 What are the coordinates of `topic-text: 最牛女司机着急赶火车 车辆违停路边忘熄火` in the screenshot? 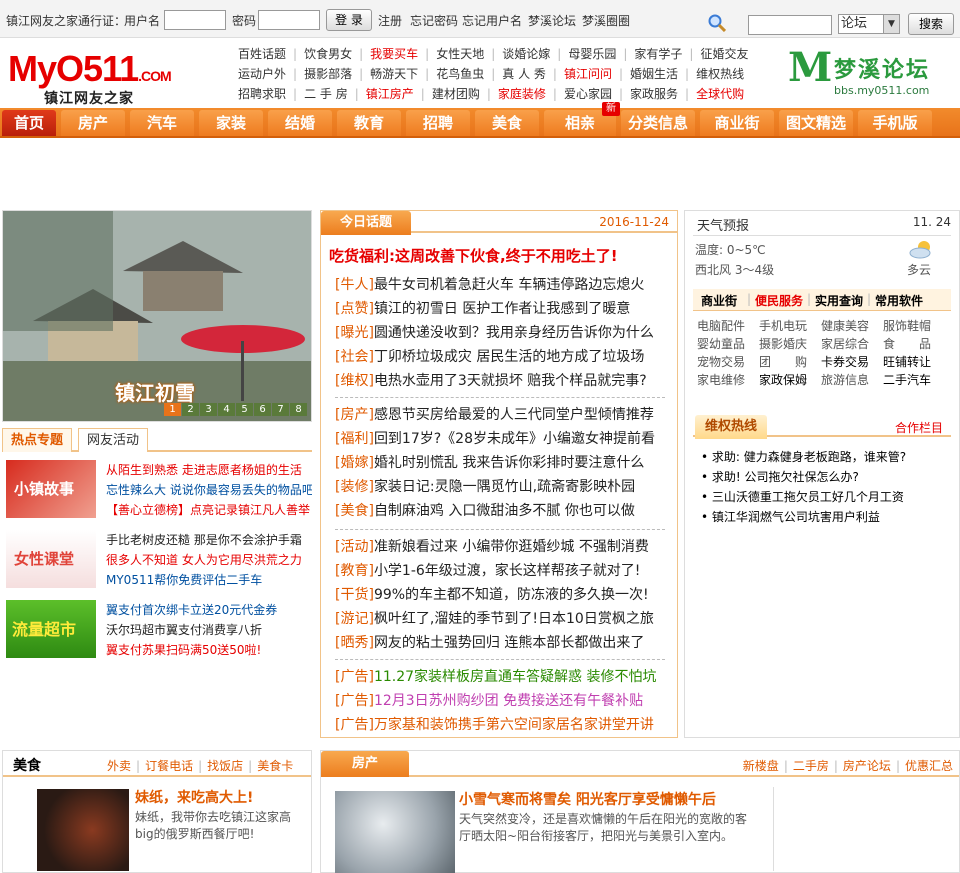 It's located at (509, 285).